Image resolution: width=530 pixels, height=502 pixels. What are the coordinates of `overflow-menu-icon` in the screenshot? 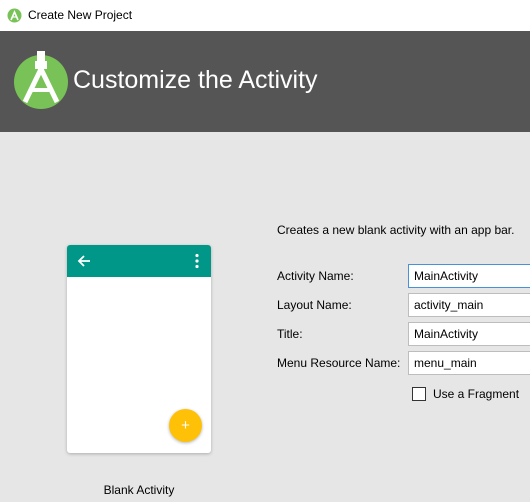 It's located at (197, 261).